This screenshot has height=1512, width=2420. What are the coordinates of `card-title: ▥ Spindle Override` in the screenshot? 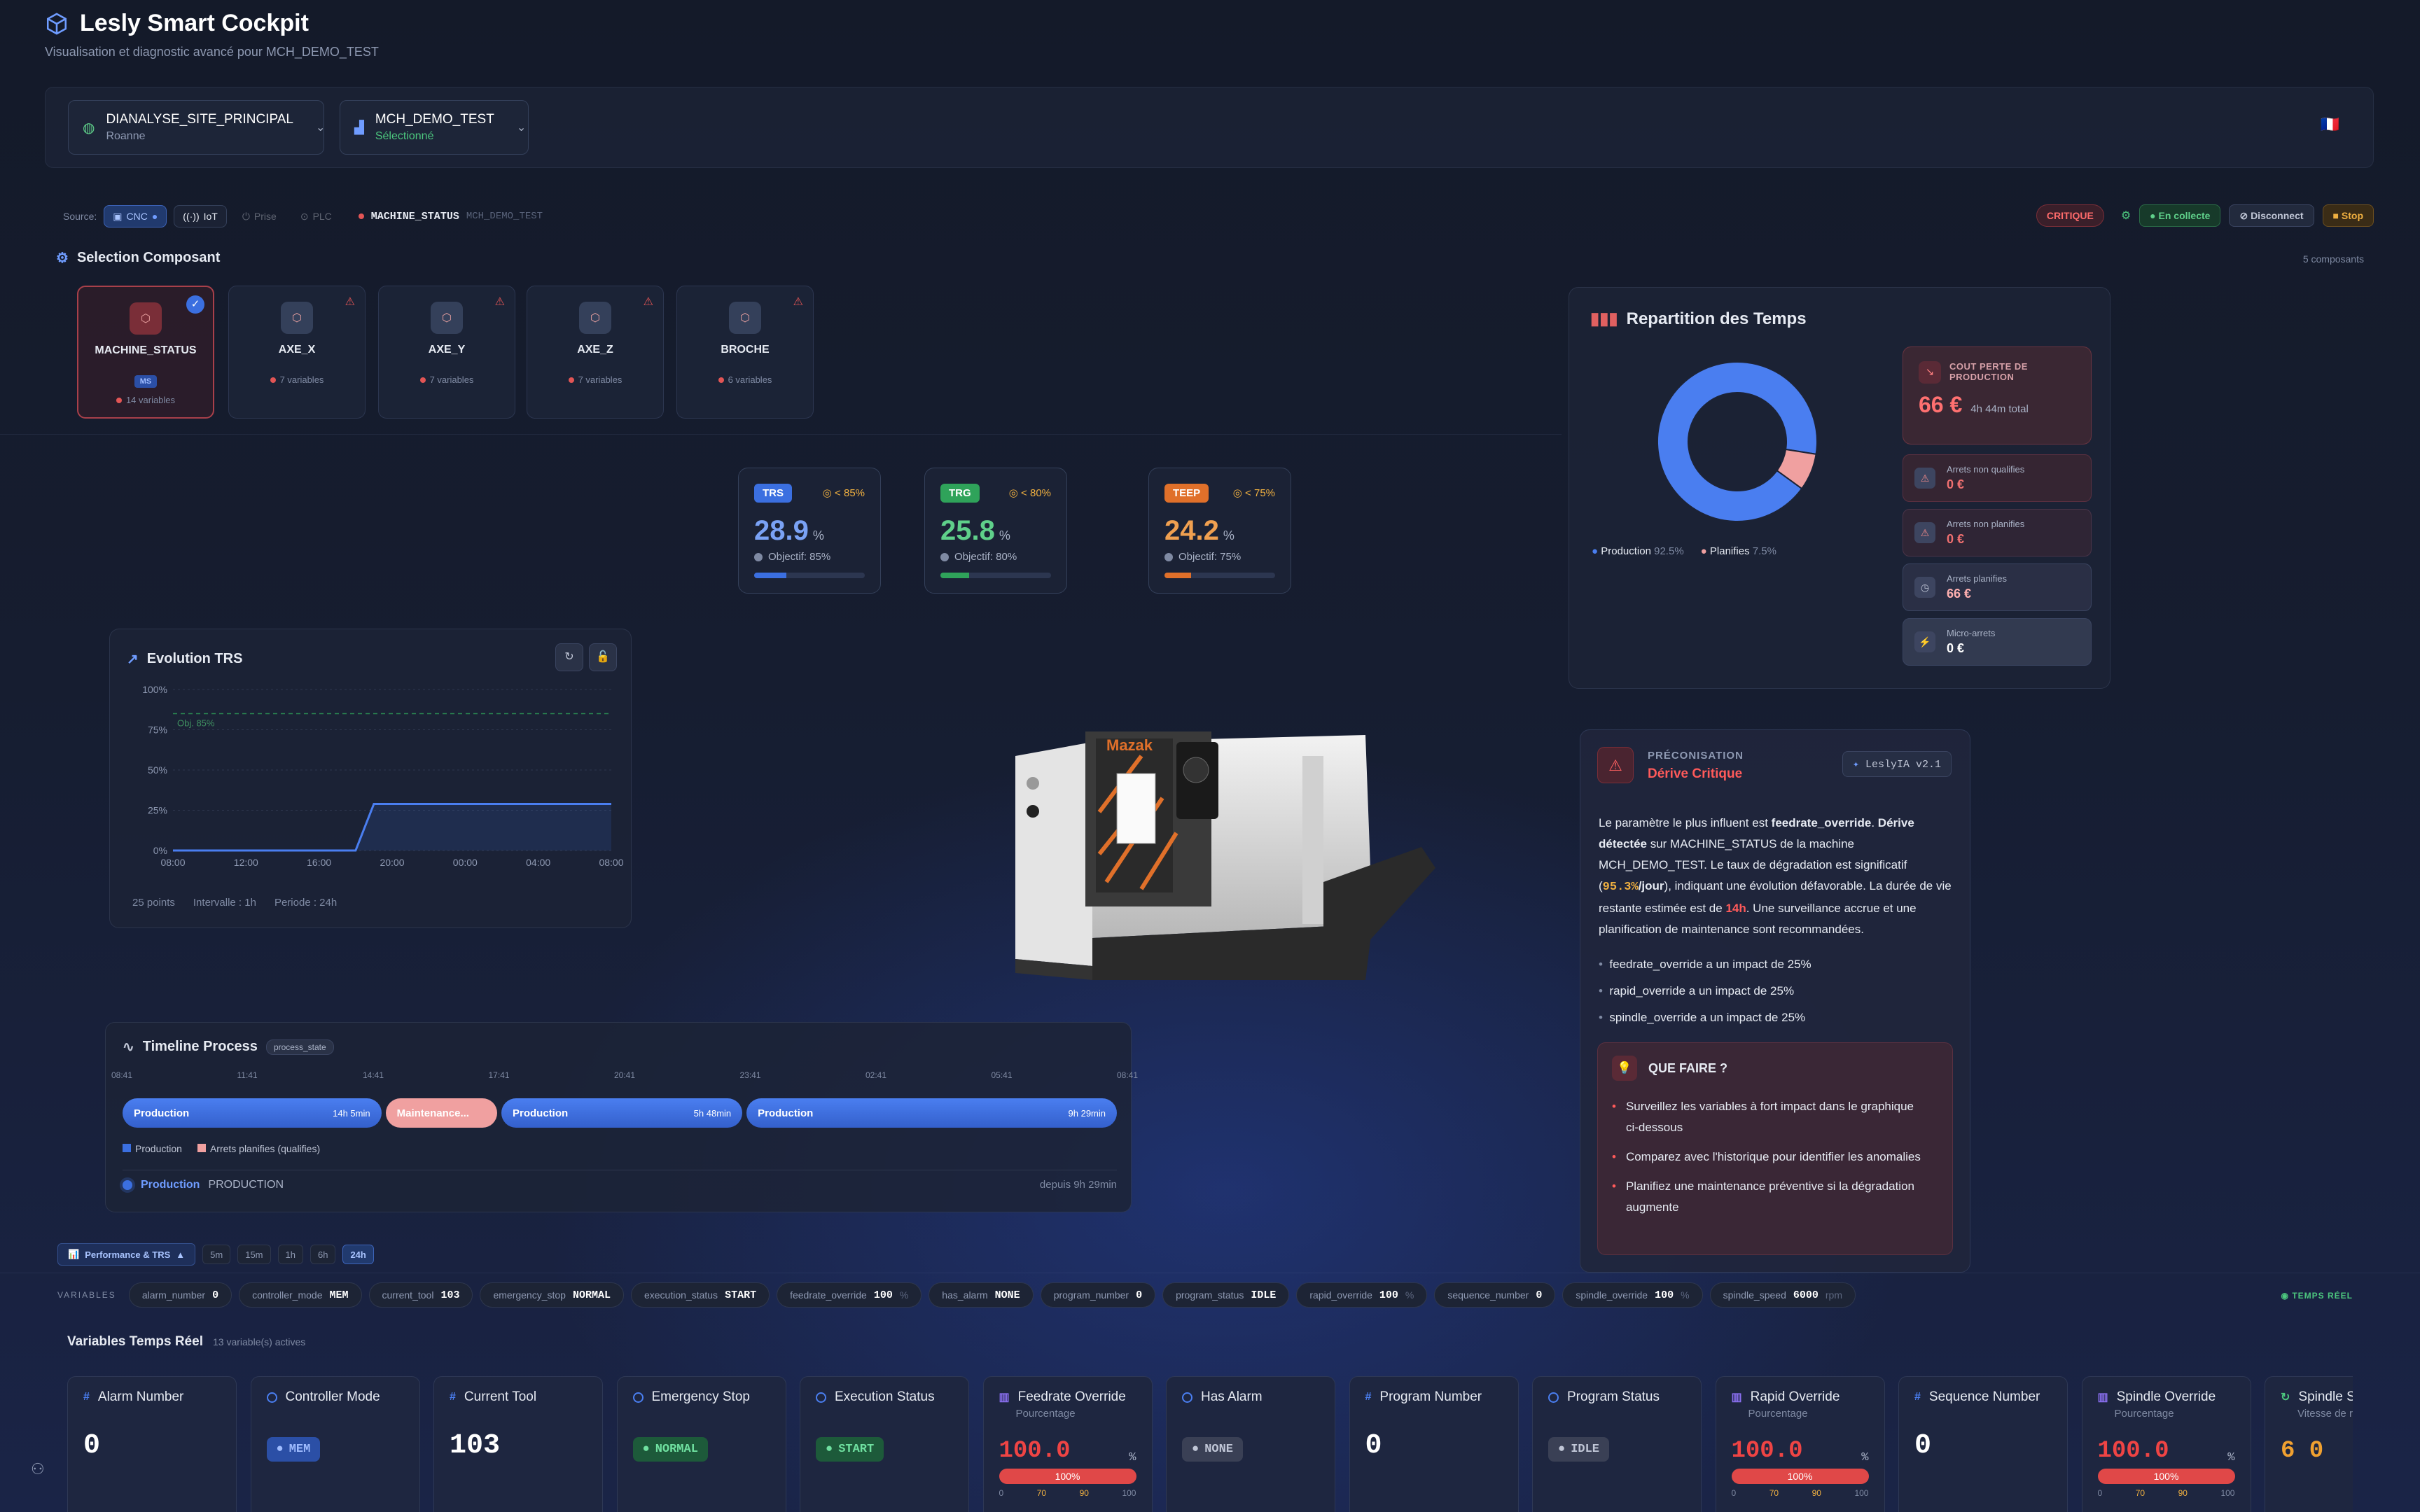 It's located at (2166, 1397).